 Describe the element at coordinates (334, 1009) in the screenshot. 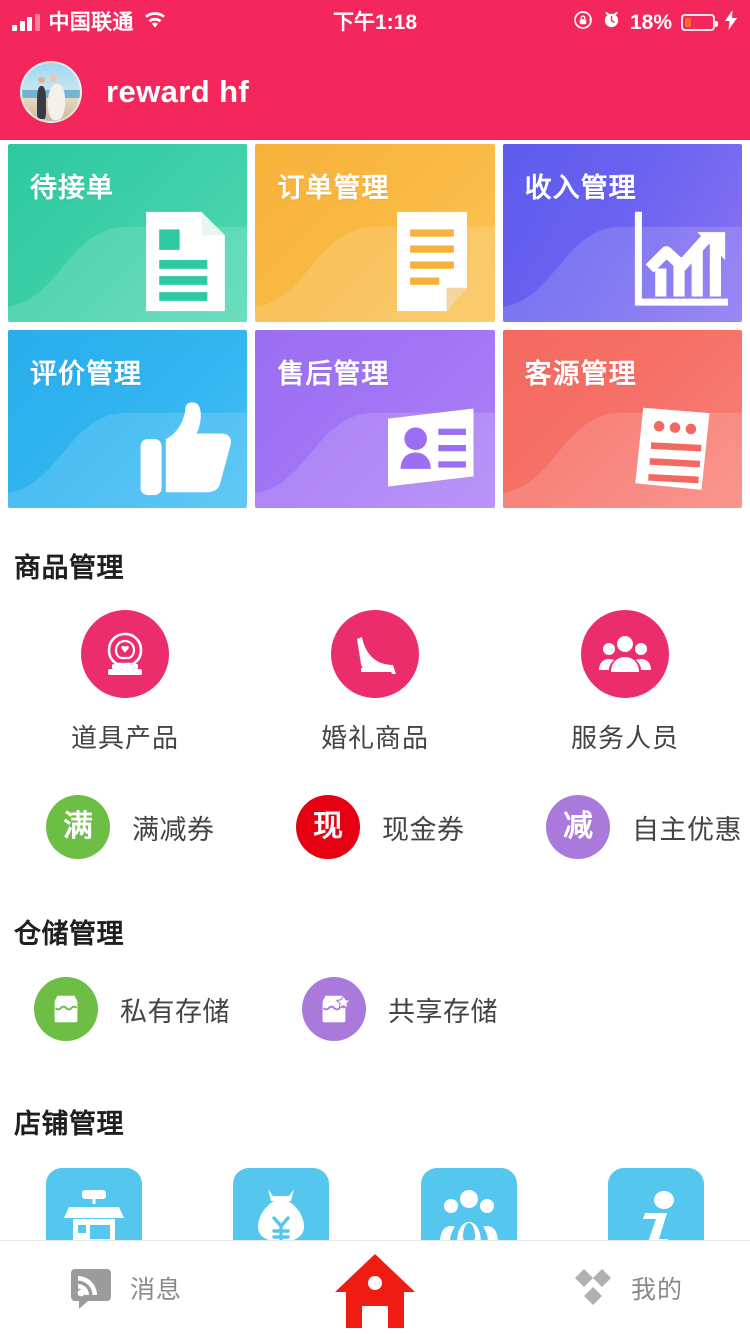

I see `shared-storage-box-icon` at that location.